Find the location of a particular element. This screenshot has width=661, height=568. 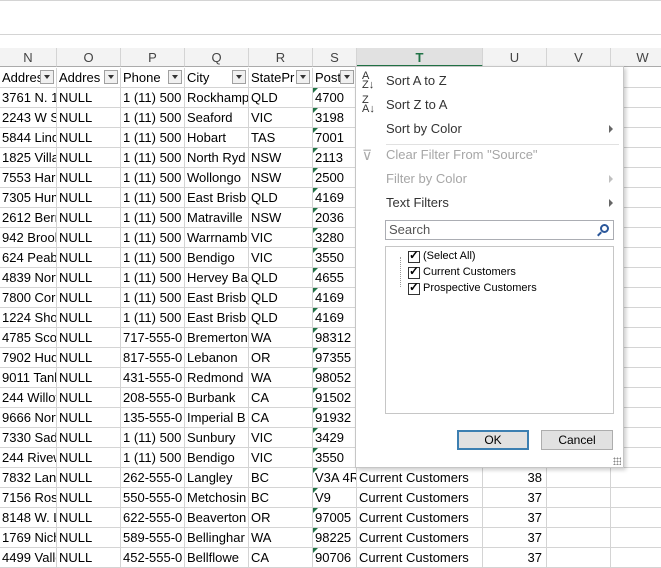

cell: 7902 Huds is located at coordinates (28, 358).